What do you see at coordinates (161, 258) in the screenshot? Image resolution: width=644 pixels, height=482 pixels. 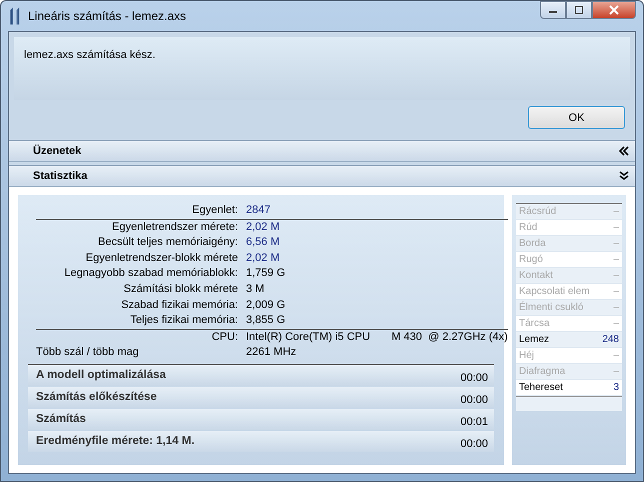 I see `stat-label: Egyenletrendszer-blokk mérete` at bounding box center [161, 258].